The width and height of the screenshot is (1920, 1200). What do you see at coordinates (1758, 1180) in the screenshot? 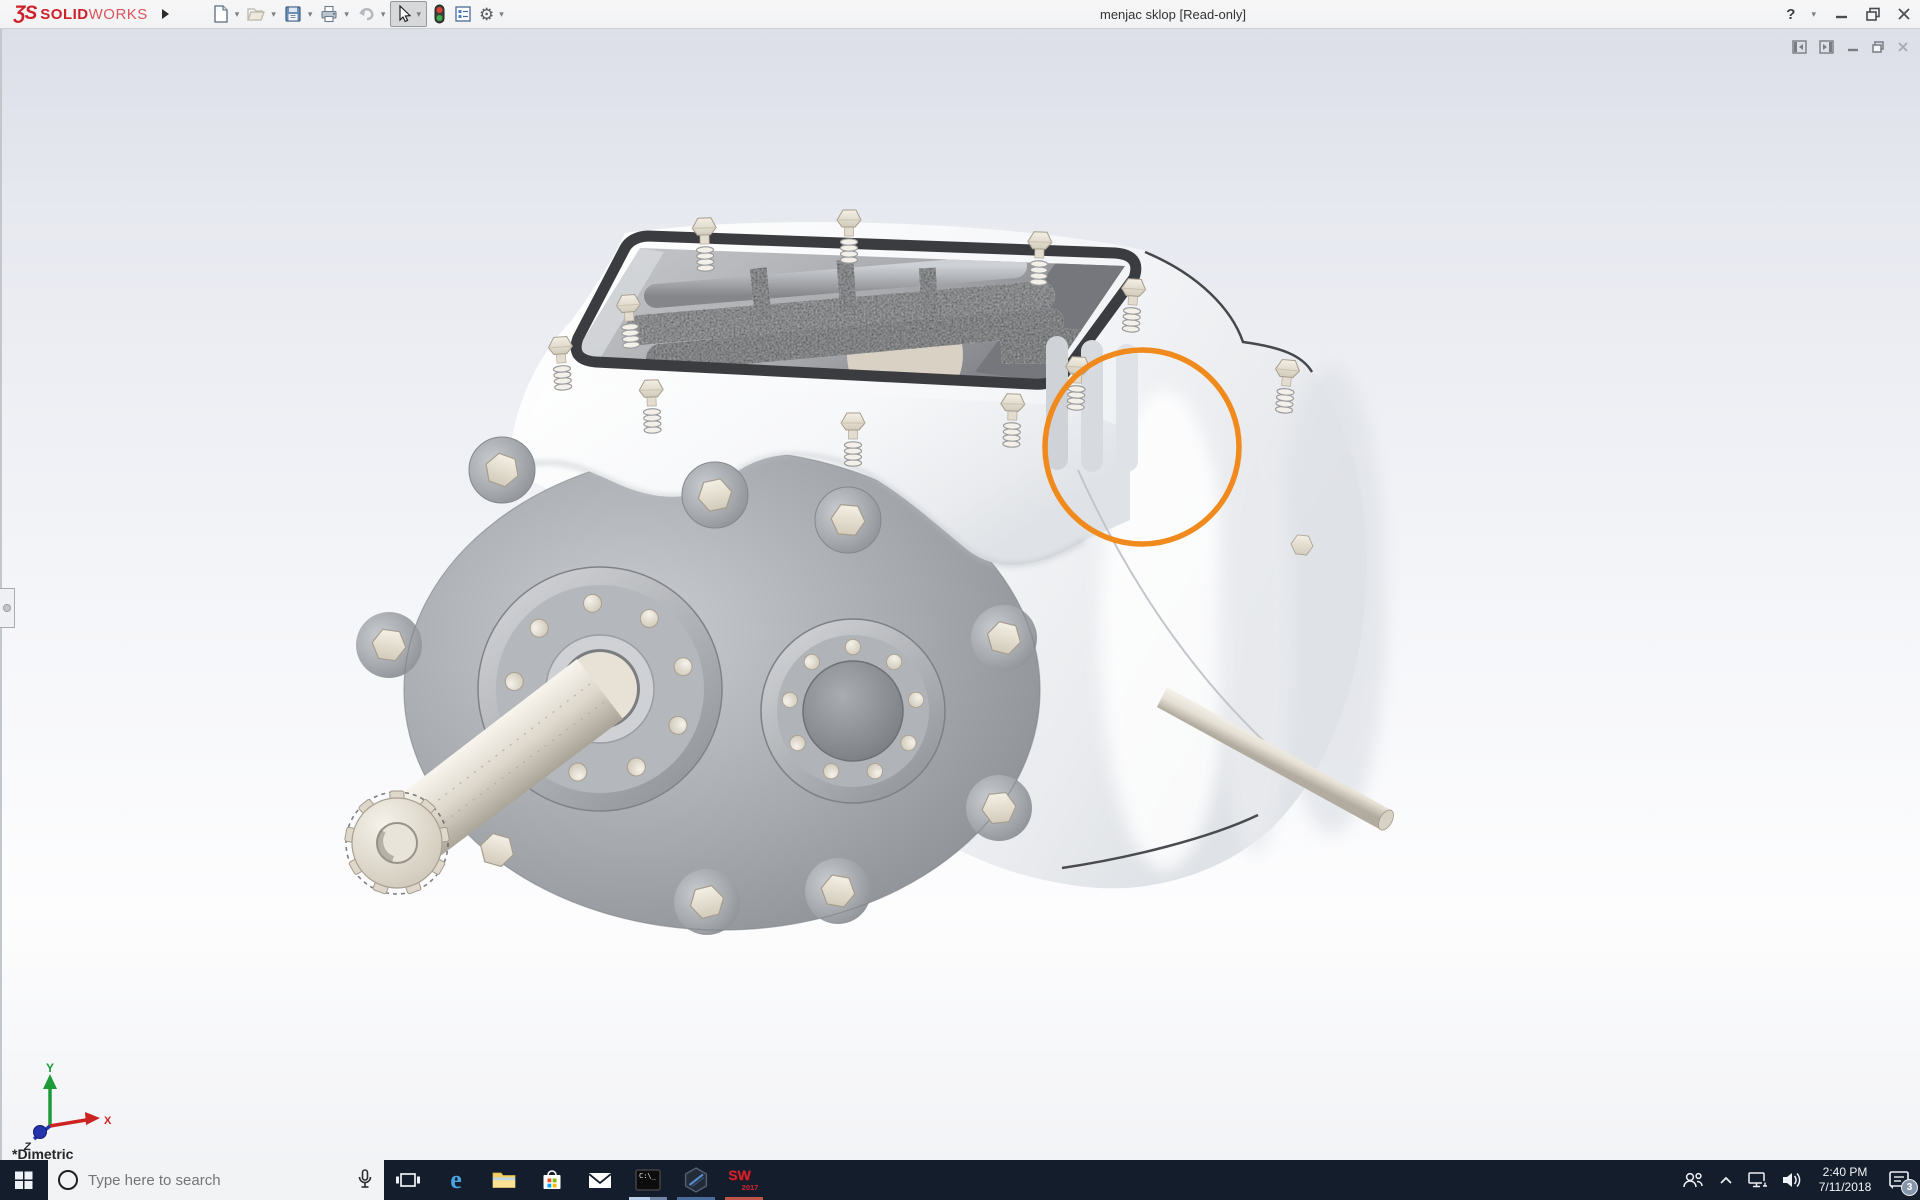
I see `network-icon` at bounding box center [1758, 1180].